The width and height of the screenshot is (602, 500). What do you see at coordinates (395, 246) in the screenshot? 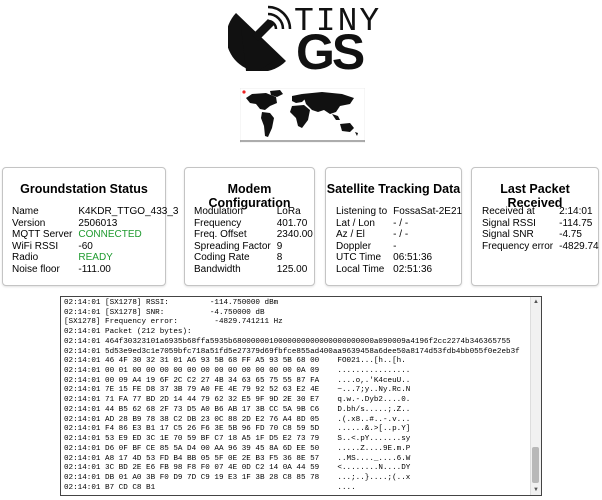
I see `row-value: -` at bounding box center [395, 246].